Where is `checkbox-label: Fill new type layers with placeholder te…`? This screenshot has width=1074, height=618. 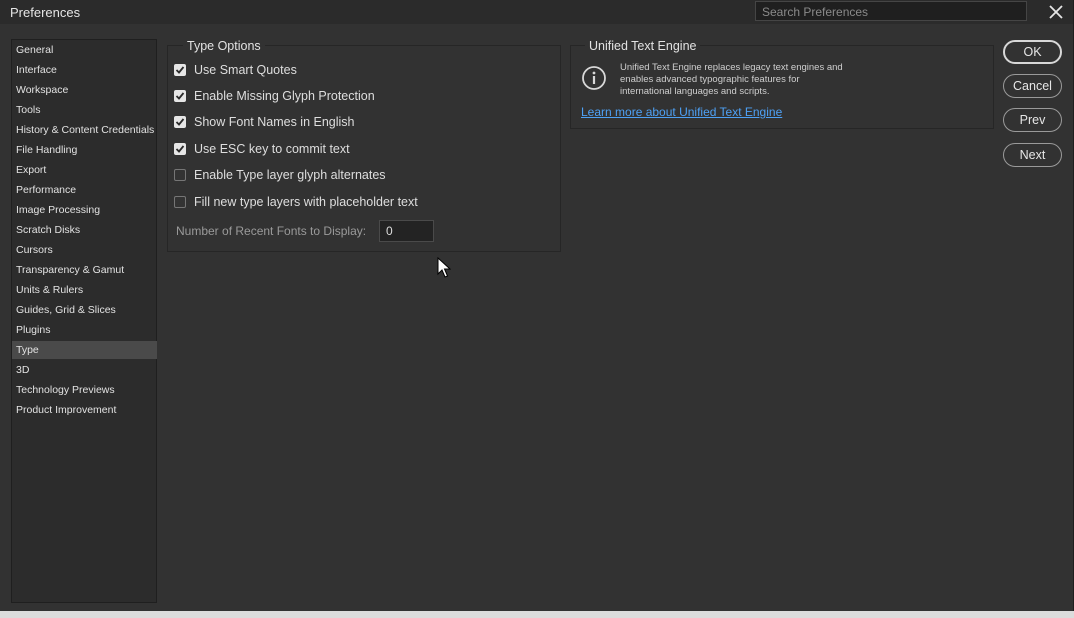
checkbox-label: Fill new type layers with placeholder te… is located at coordinates (306, 202).